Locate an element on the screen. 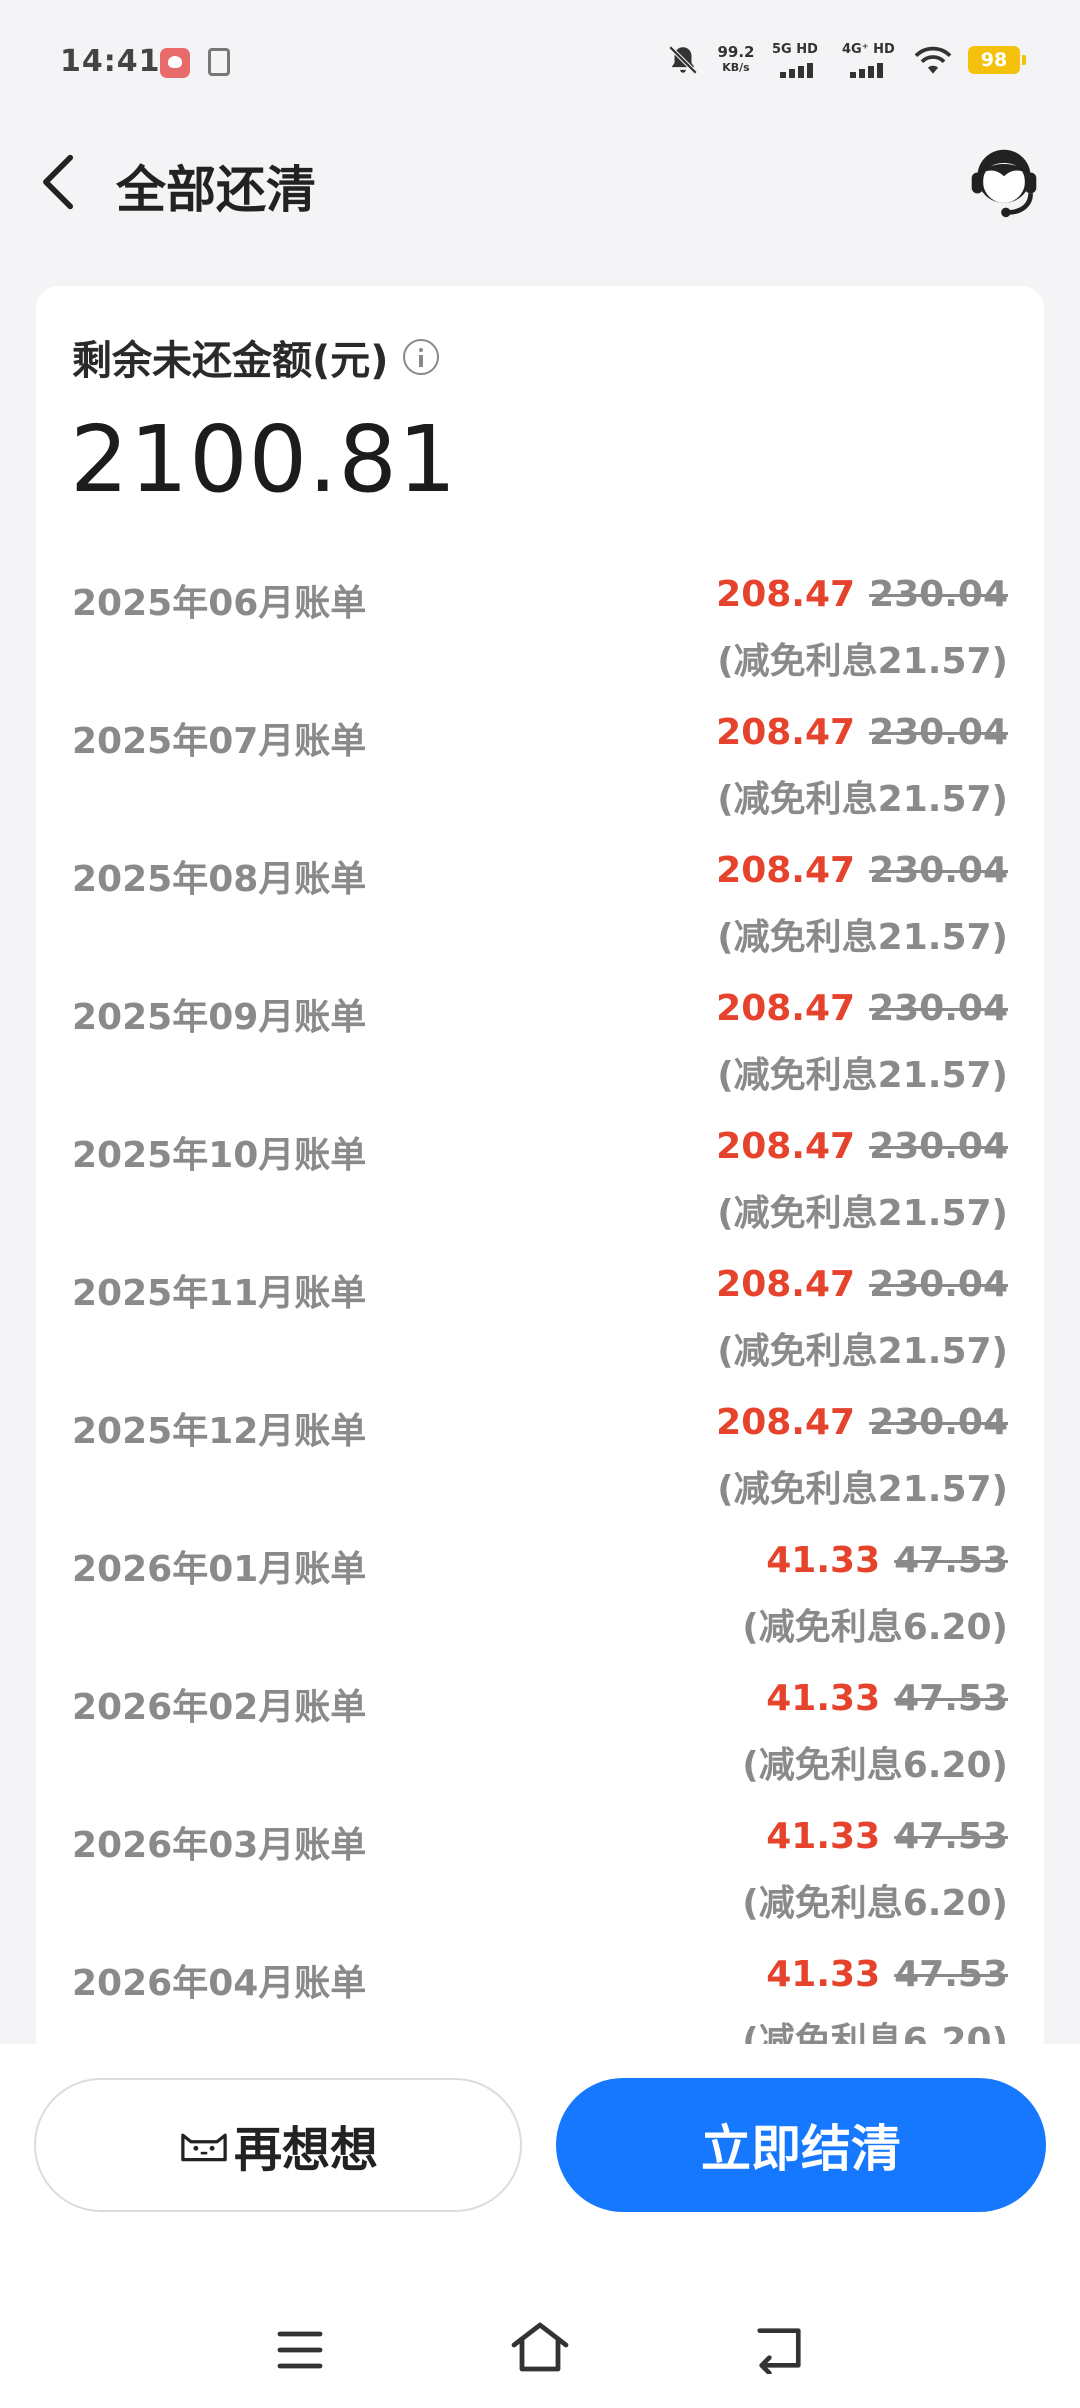 Image resolution: width=1080 pixels, height=2408 pixels. cat-face-icon is located at coordinates (204, 2147).